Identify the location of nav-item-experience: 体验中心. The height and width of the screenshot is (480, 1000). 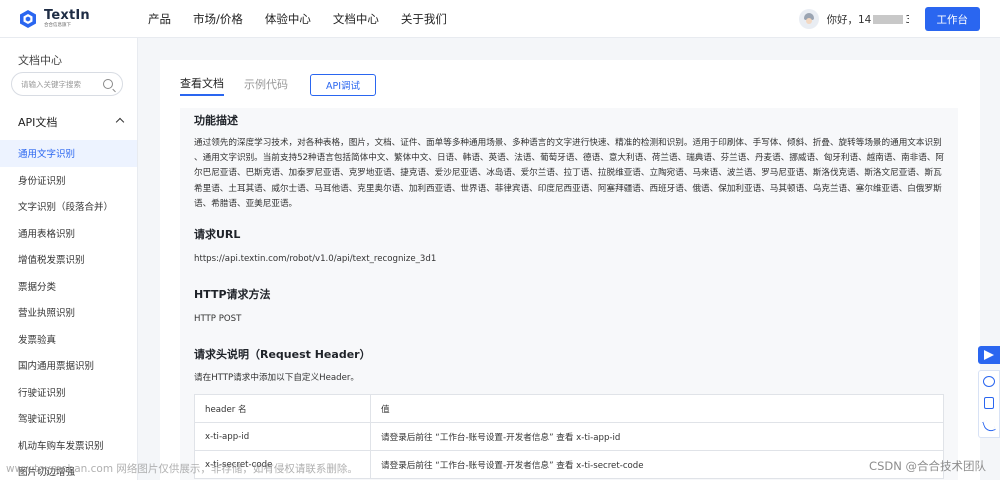
(288, 19).